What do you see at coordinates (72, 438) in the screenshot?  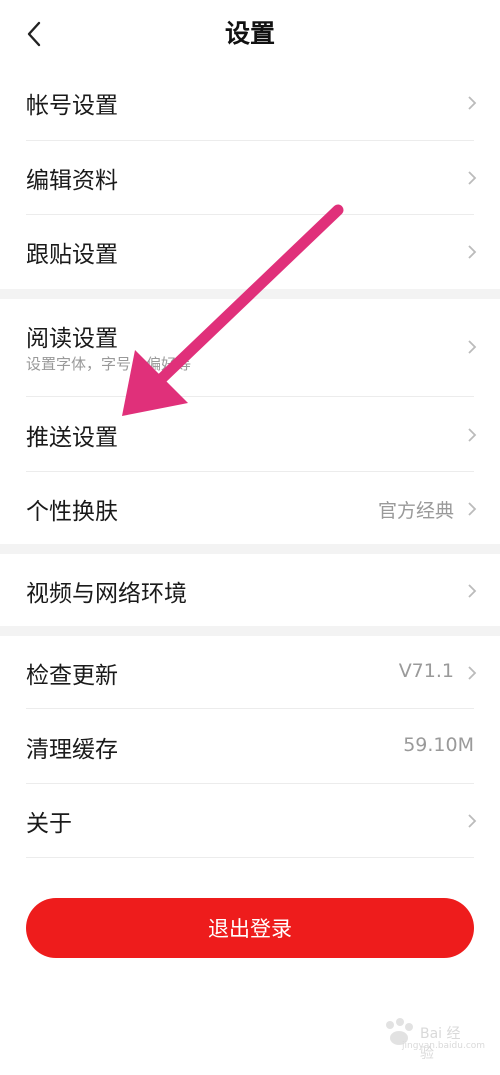 I see `push-settings-label: 推送设置` at bounding box center [72, 438].